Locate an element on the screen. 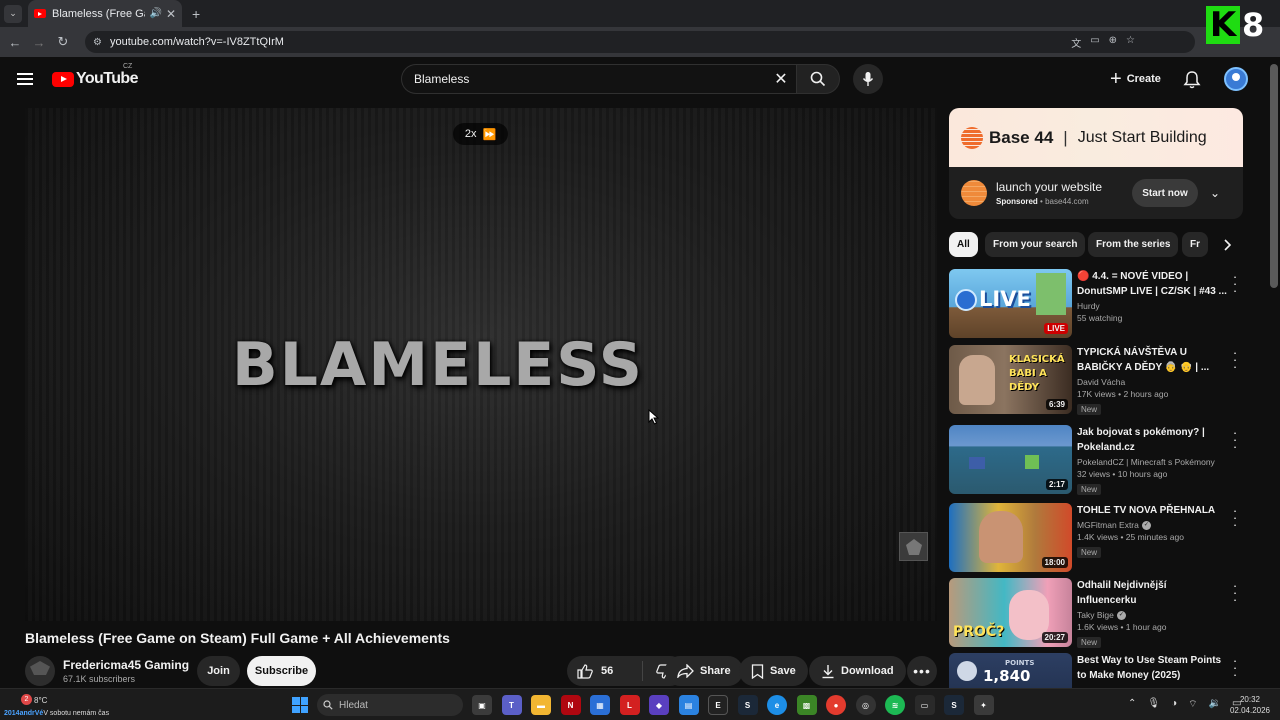  video-thumbnail: LIVE LIVE is located at coordinates (1010, 303).